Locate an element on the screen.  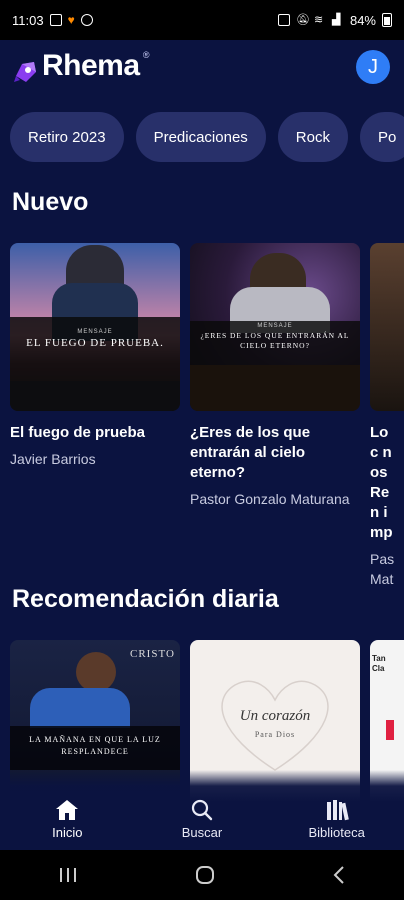
card-subtitle: Pastor Gonzalo Maturana is located at coordinates (270, 499).